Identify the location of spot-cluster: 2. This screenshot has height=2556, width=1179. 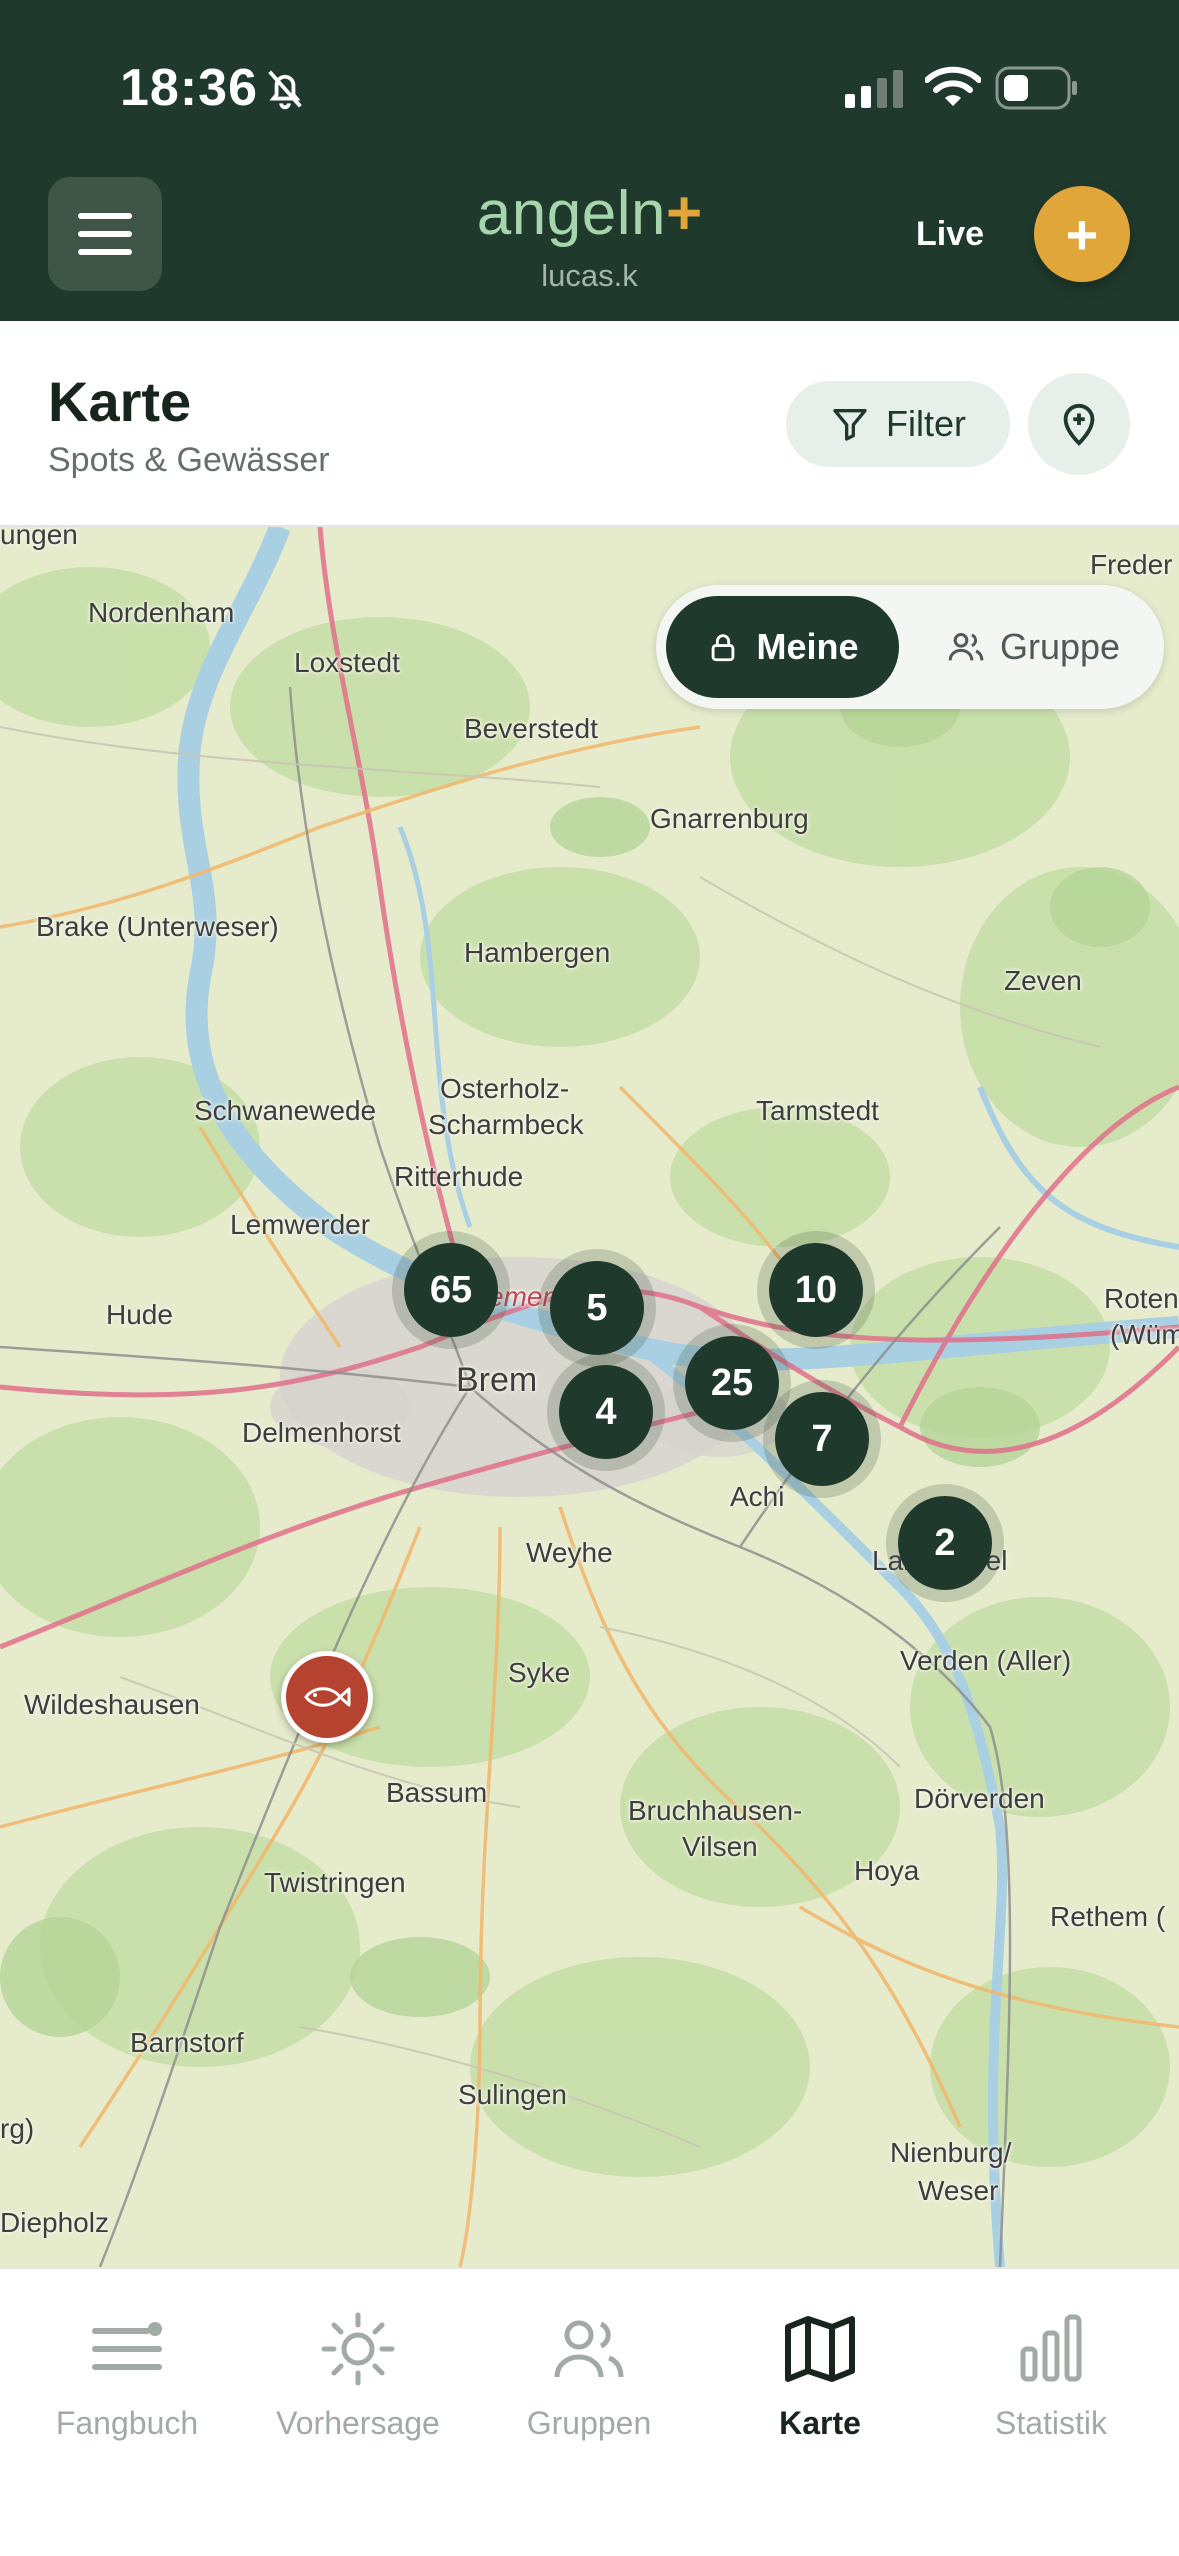
(945, 1543).